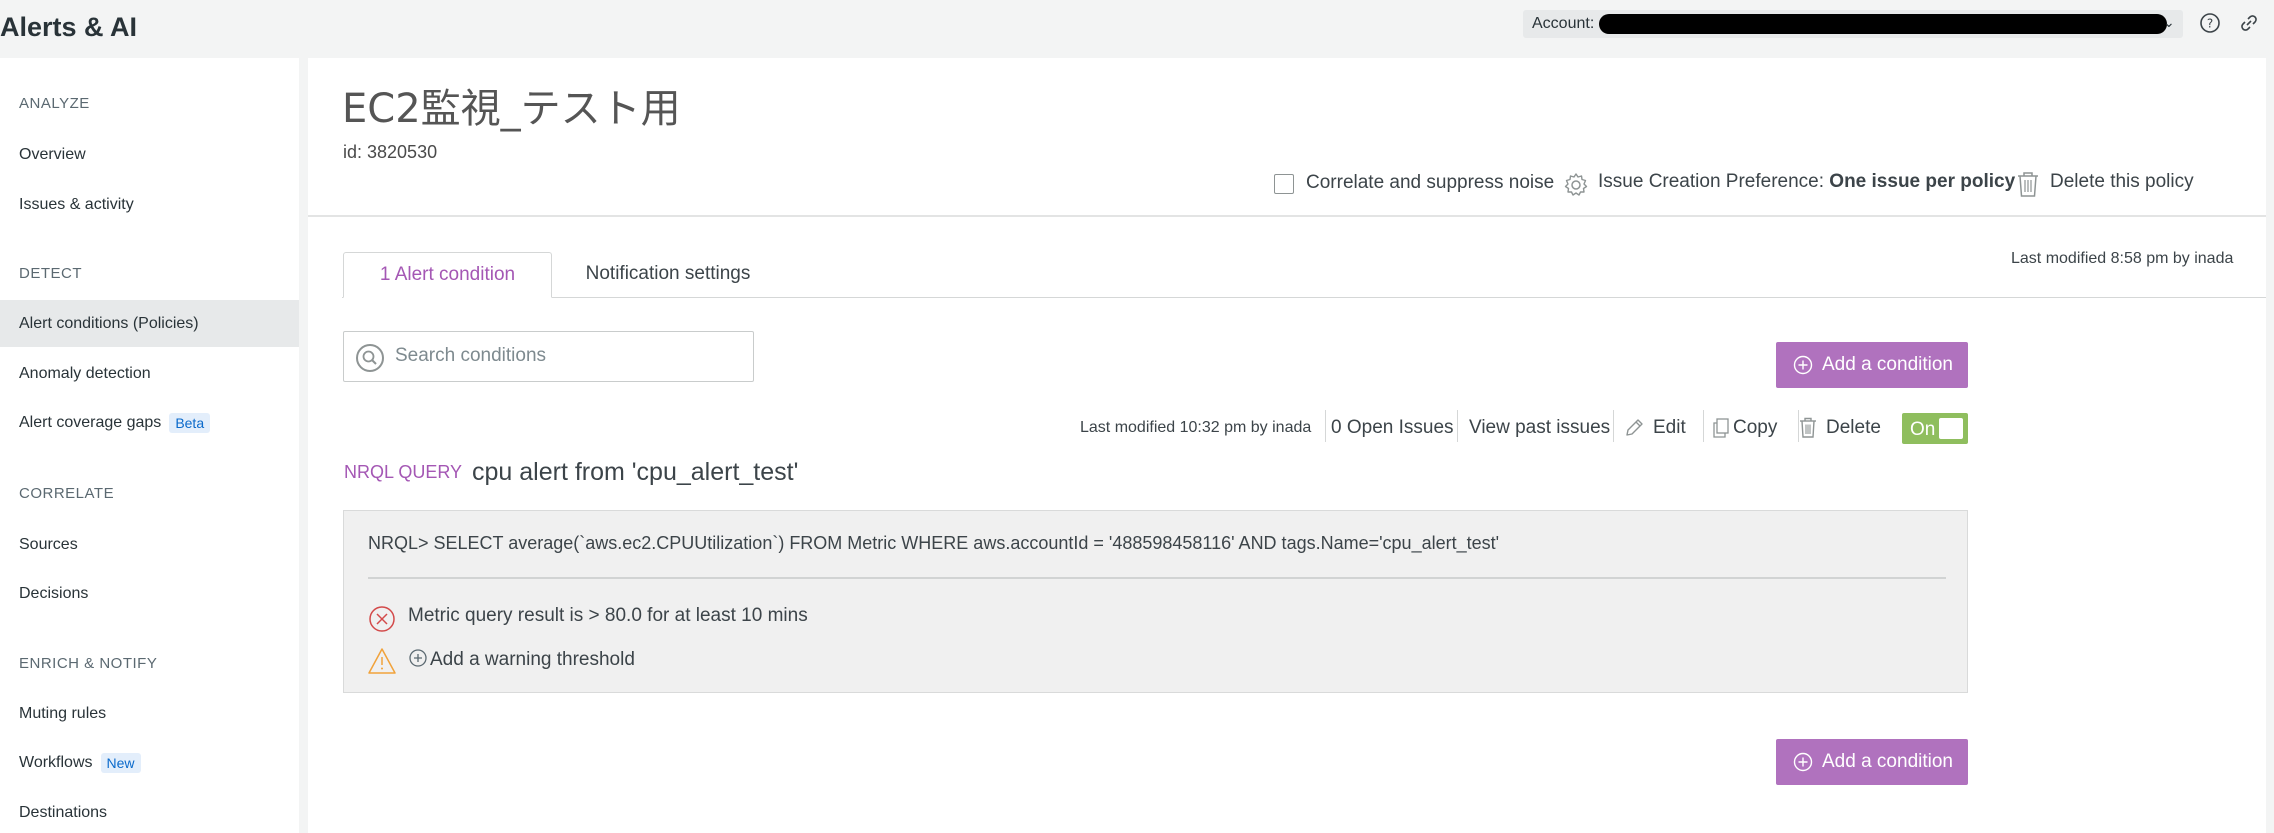 Image resolution: width=2274 pixels, height=833 pixels. I want to click on sidebar-item-label: Workflows, so click(56, 762).